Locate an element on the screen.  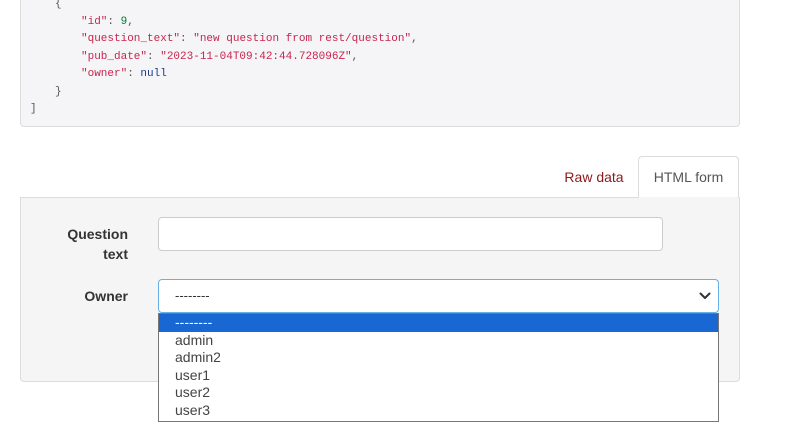
owner-option: user1 is located at coordinates (438, 376).